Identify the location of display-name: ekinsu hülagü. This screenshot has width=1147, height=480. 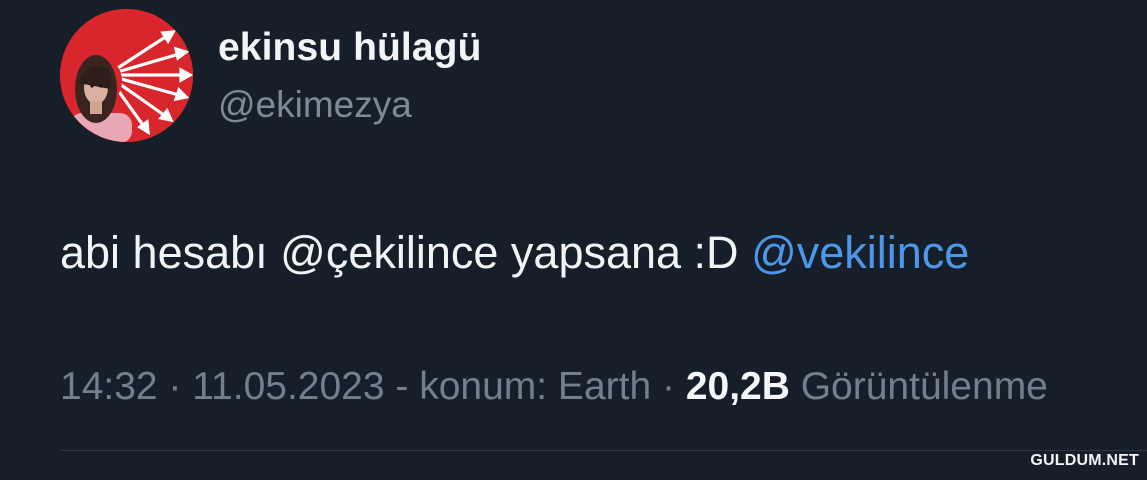
(350, 48).